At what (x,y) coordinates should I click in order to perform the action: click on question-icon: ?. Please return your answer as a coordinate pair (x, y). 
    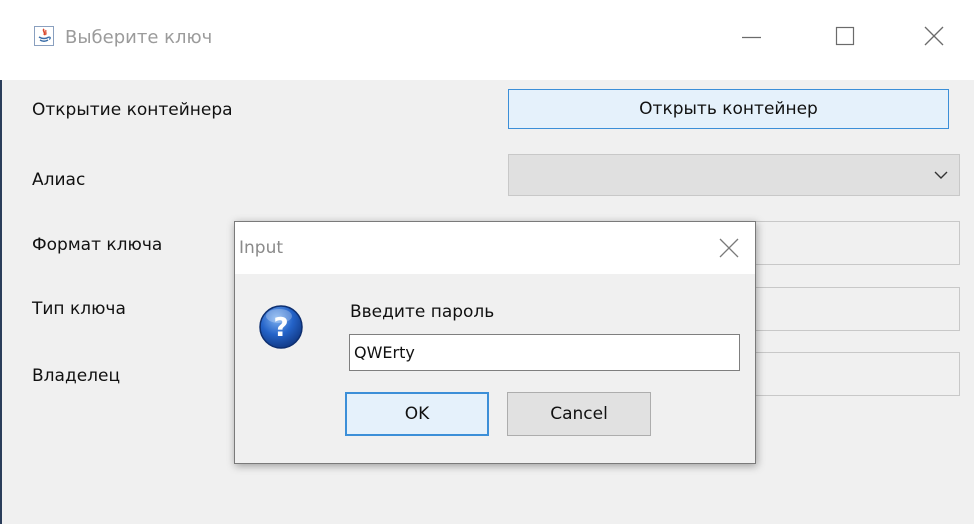
    Looking at the image, I should click on (281, 327).